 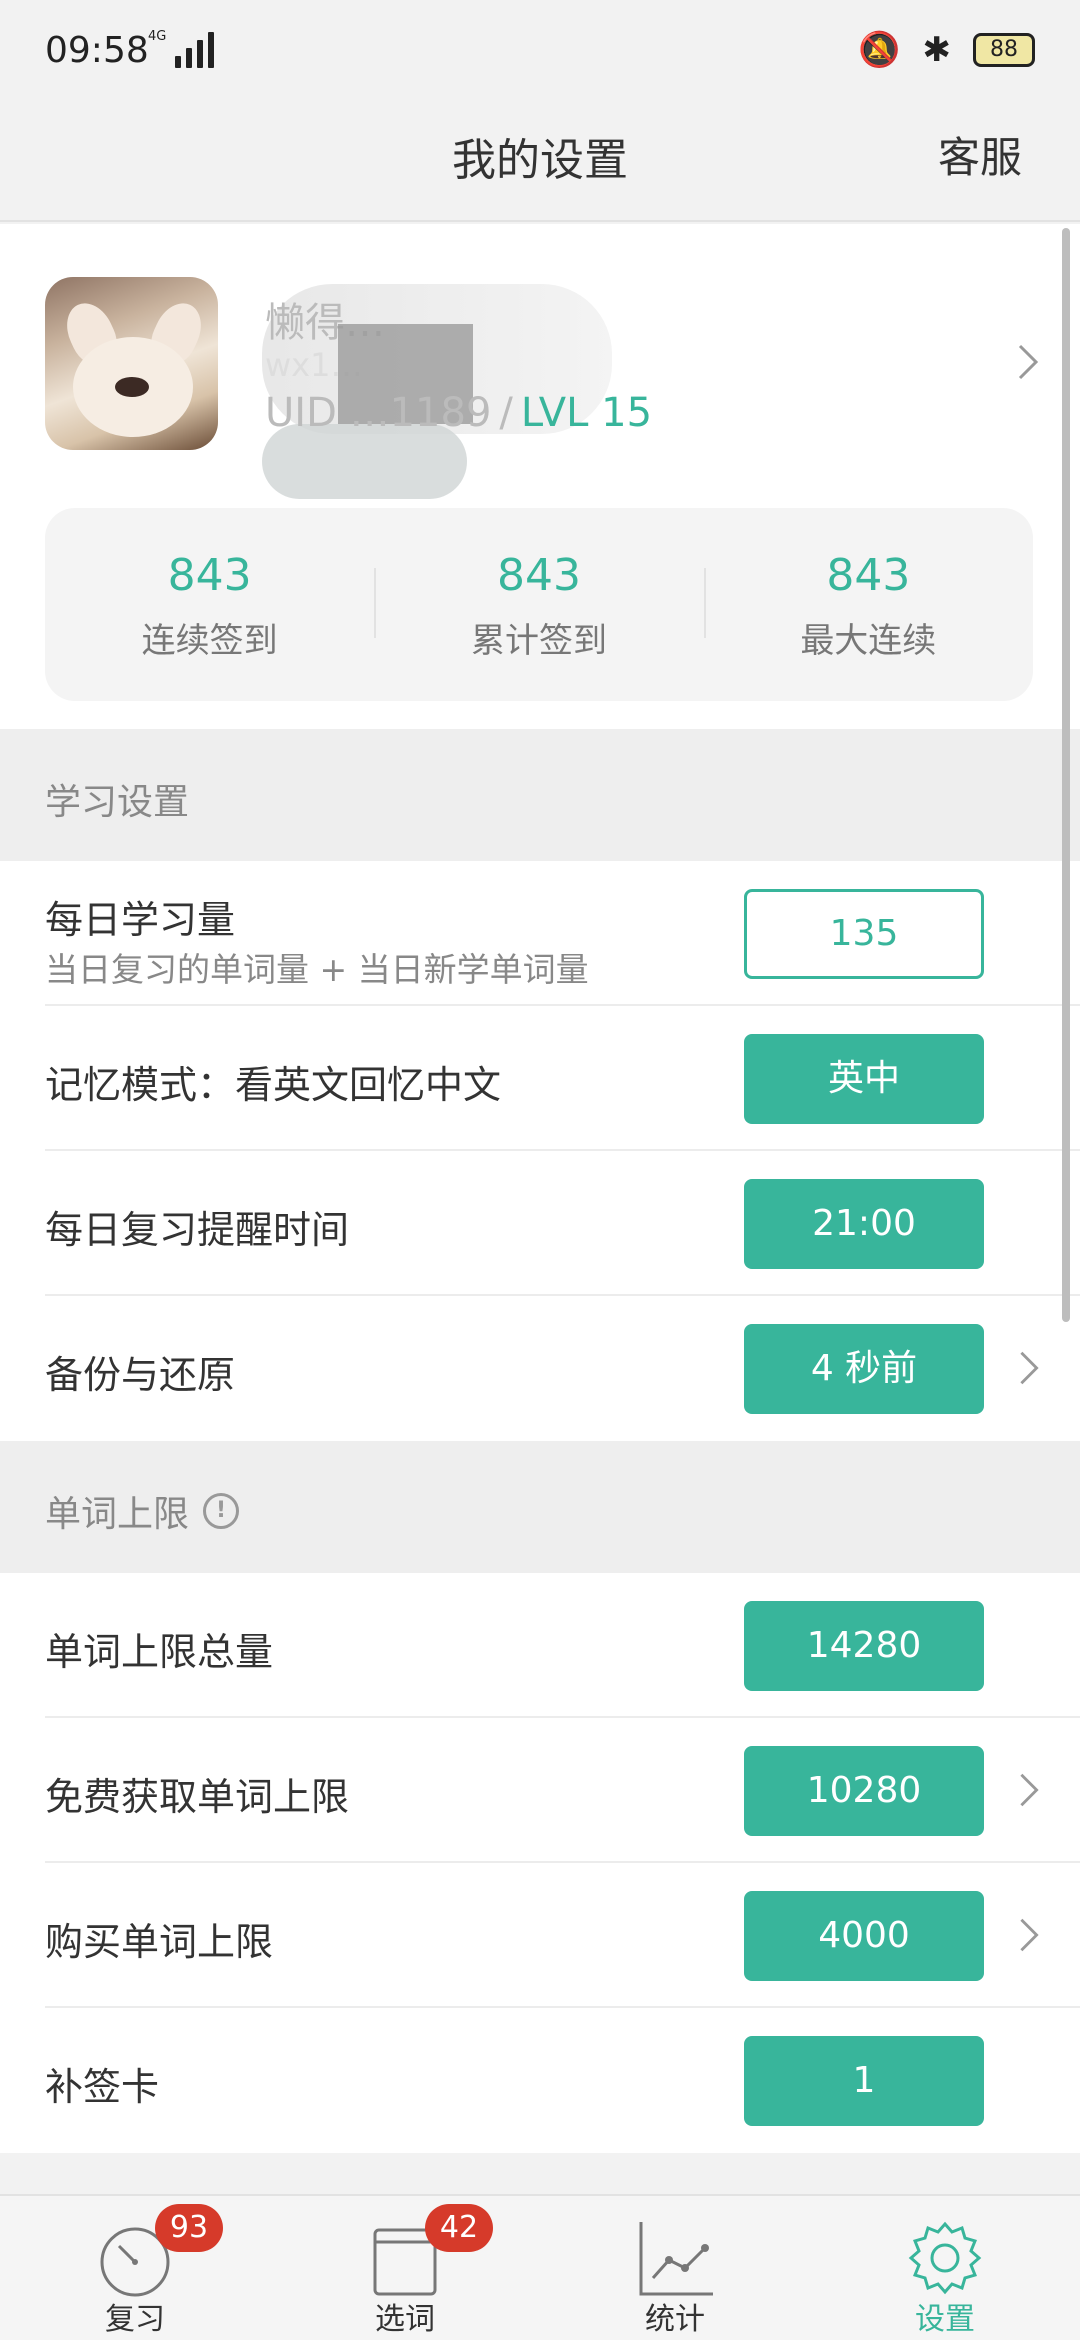 I want to click on top-bar: 我的设置 客服, so click(x=540, y=161).